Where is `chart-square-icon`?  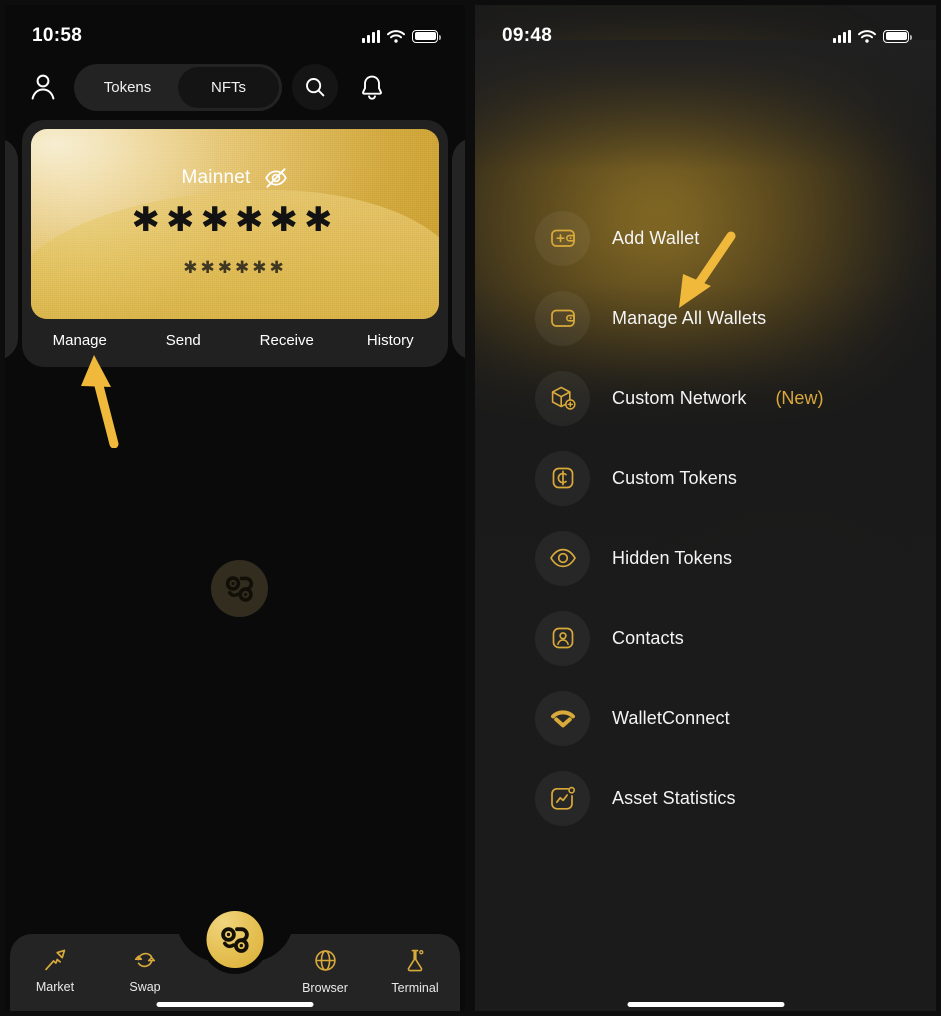 chart-square-icon is located at coordinates (562, 798).